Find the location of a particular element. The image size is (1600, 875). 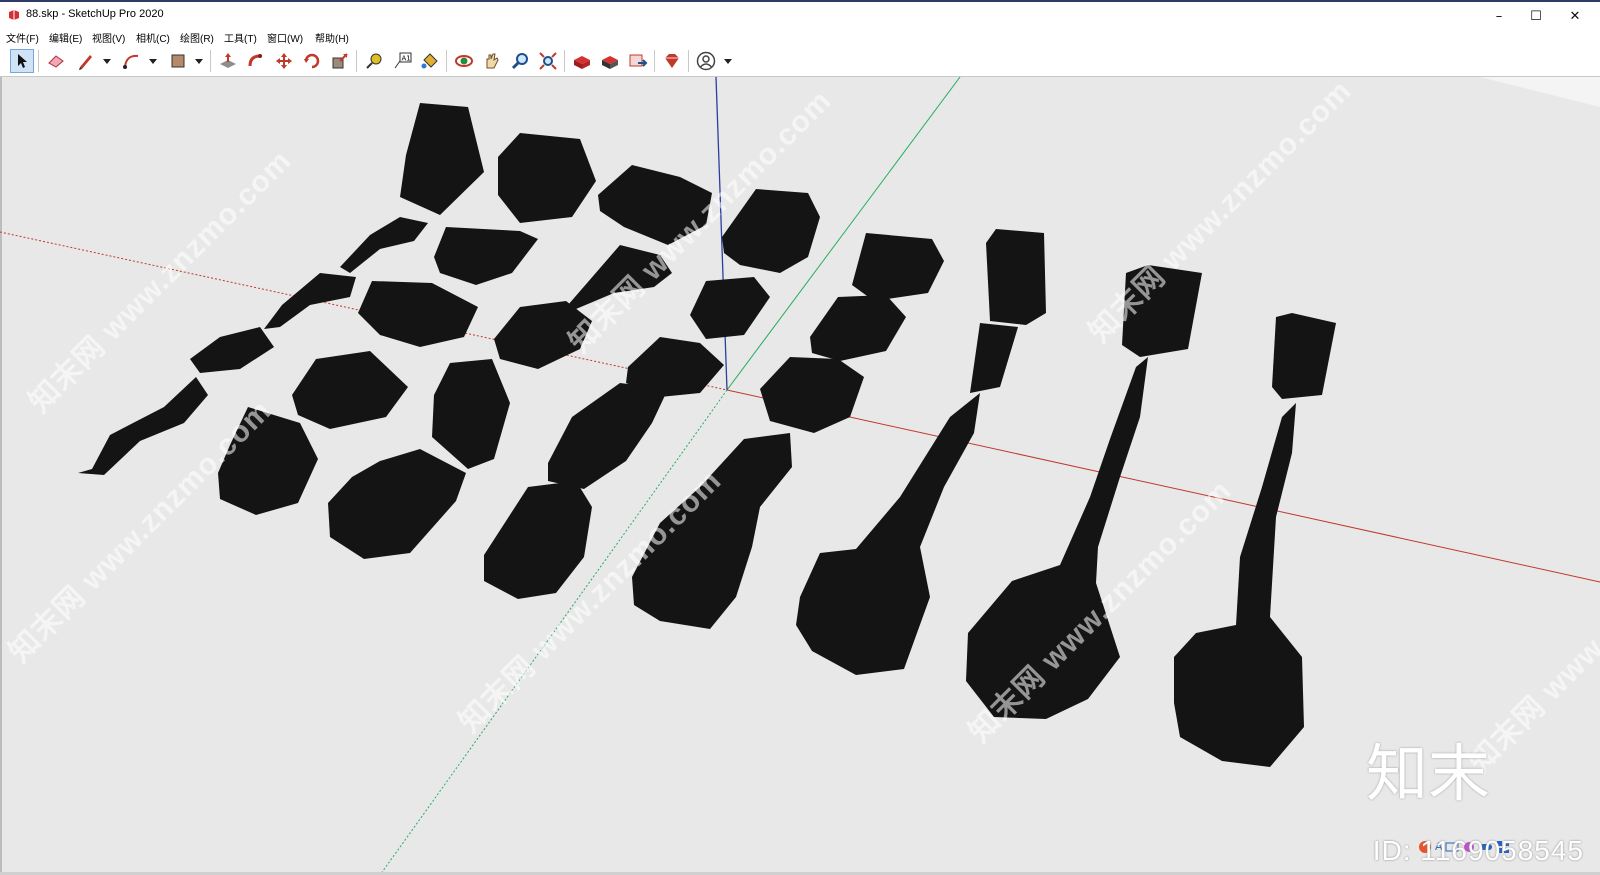

brand-id-text: ID: 1169058545 is located at coordinates (1478, 850).